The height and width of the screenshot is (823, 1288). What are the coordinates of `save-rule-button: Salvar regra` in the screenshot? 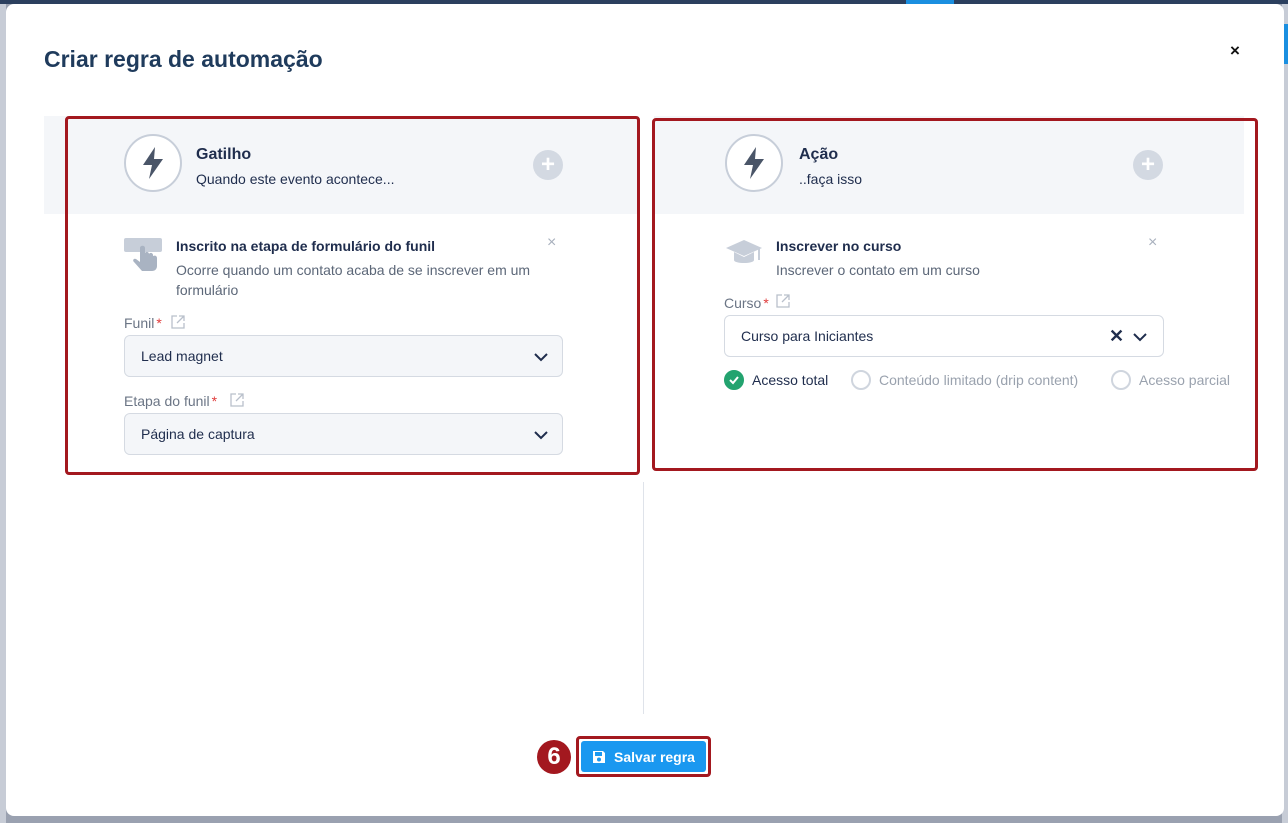 It's located at (643, 756).